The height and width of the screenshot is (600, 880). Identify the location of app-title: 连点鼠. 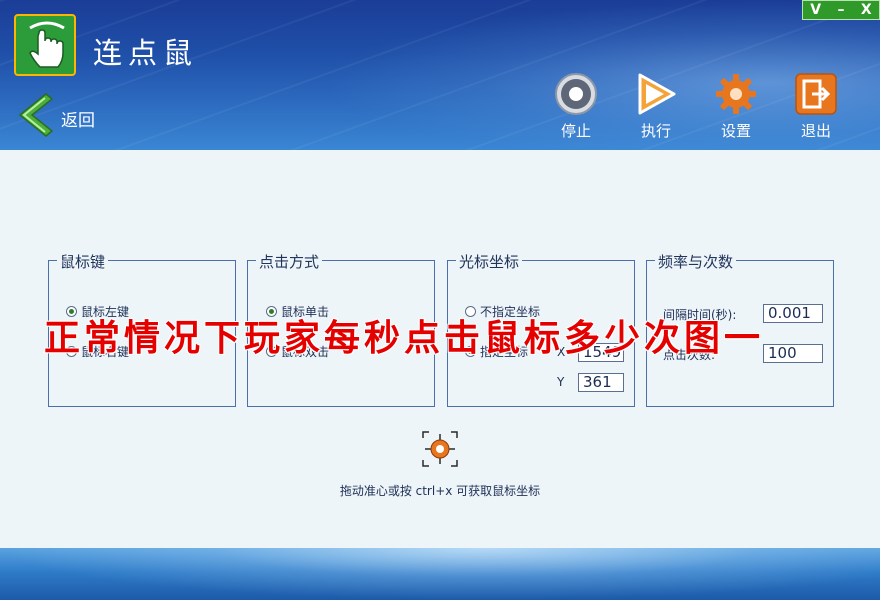
(146, 53).